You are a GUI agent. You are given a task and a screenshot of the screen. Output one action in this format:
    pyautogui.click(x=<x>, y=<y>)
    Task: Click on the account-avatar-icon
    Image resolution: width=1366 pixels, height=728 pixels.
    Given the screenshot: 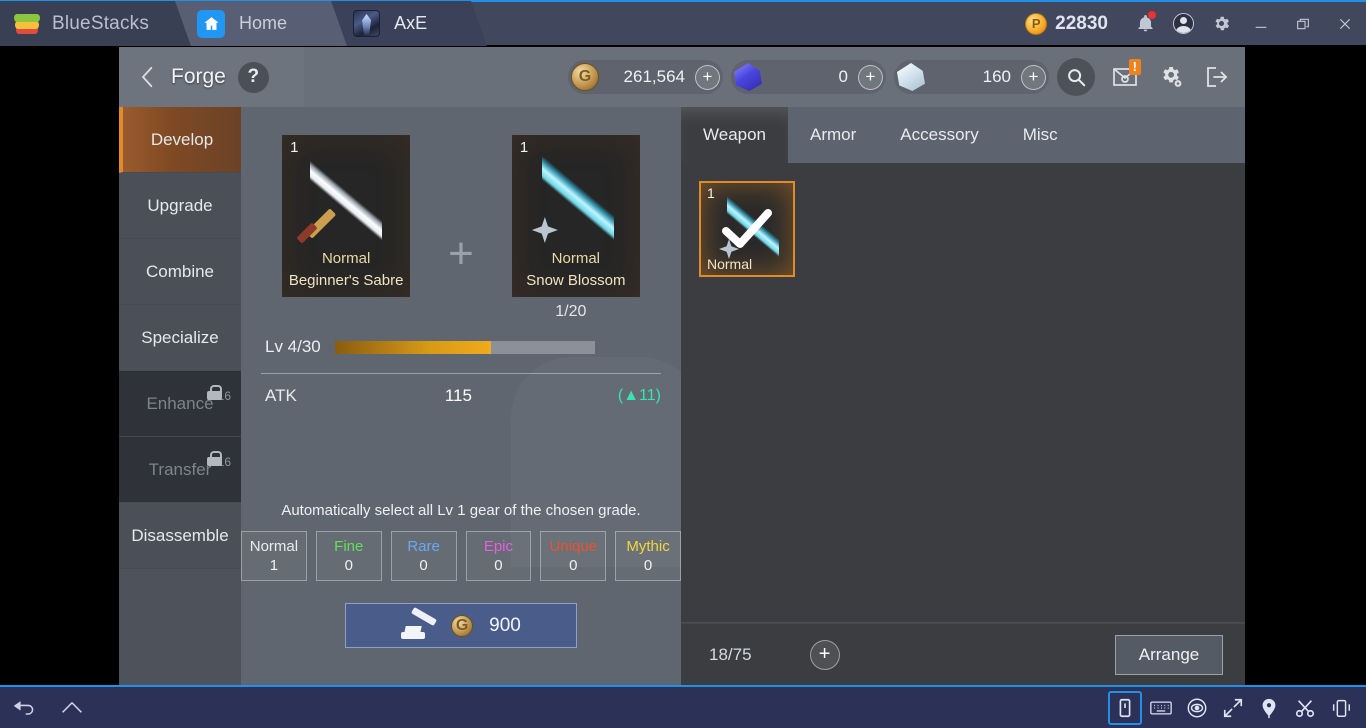 What is the action you would take?
    pyautogui.click(x=1183, y=23)
    